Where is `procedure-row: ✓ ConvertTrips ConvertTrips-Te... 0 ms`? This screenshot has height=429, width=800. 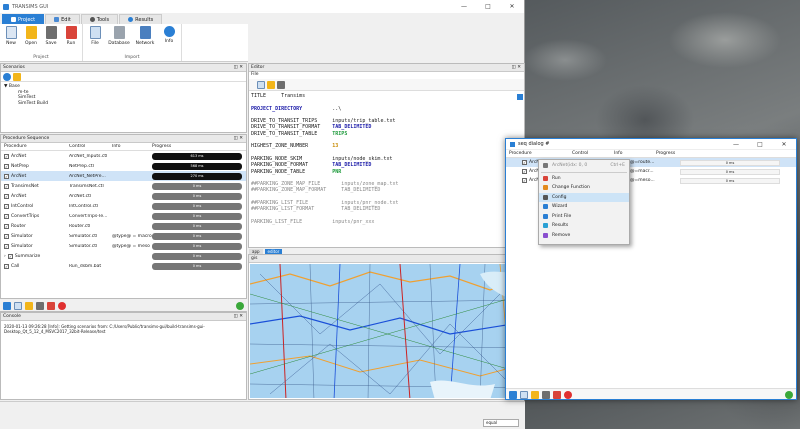 procedure-row: ✓ ConvertTrips ConvertTrips-Te... 0 ms is located at coordinates (123, 216).